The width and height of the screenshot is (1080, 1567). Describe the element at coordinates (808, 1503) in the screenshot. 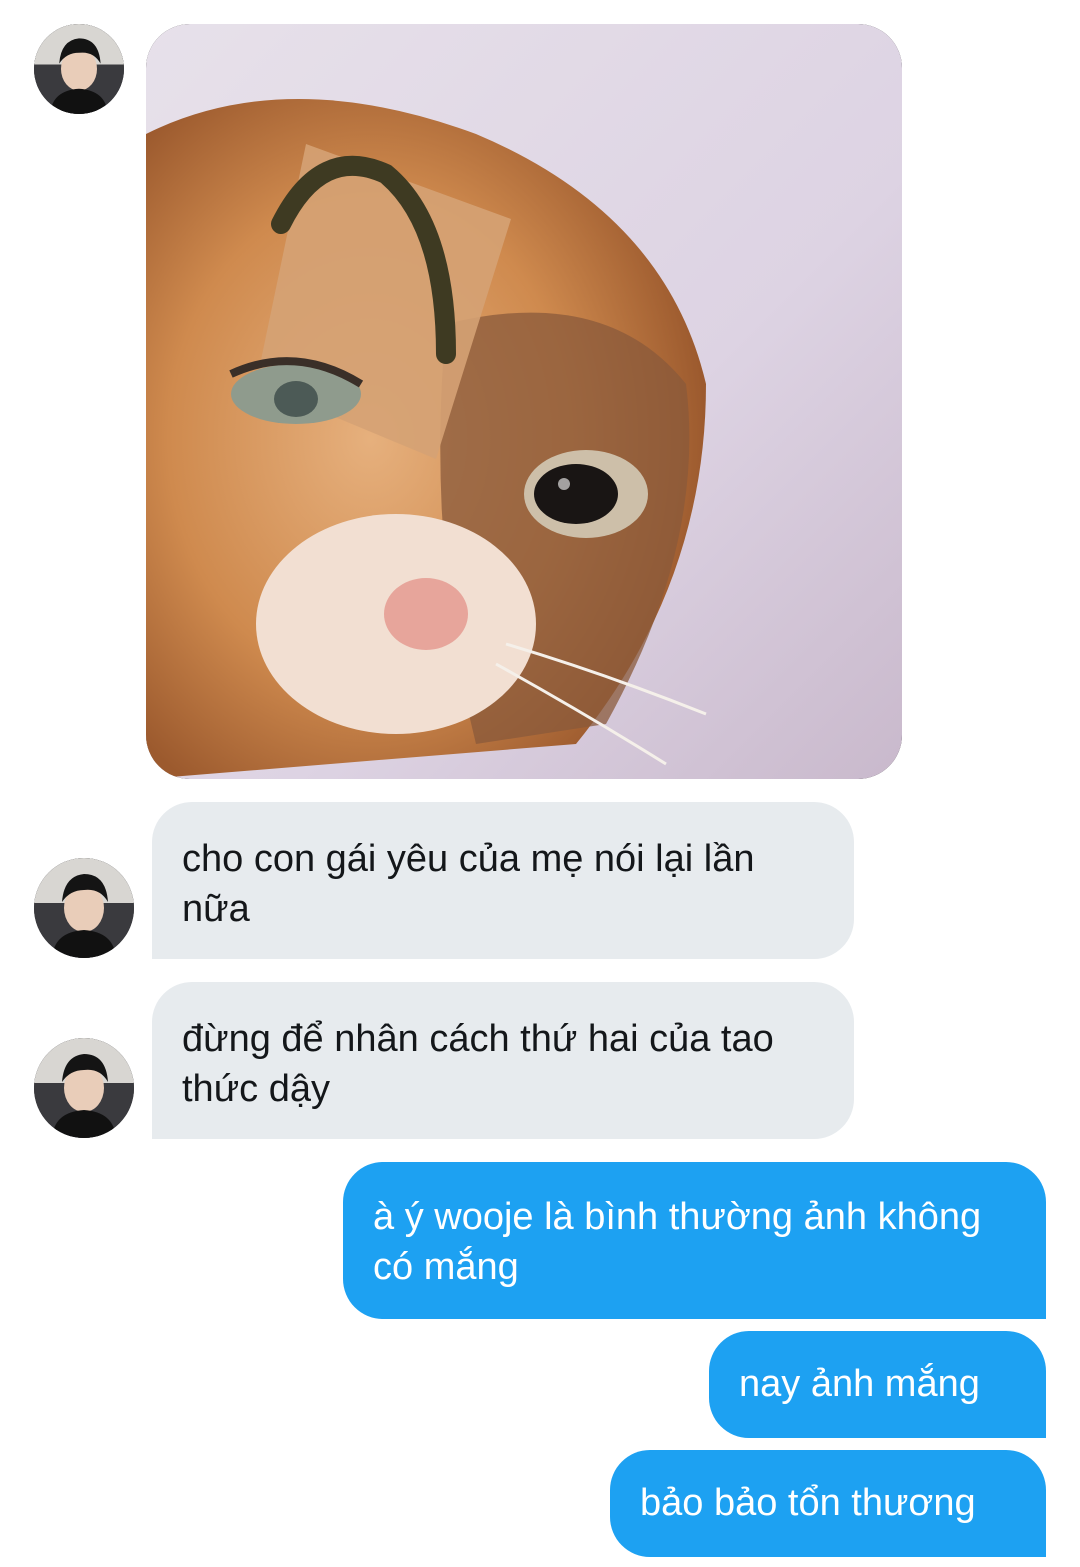

I see `message-text: bảo bảo tổn thương` at that location.